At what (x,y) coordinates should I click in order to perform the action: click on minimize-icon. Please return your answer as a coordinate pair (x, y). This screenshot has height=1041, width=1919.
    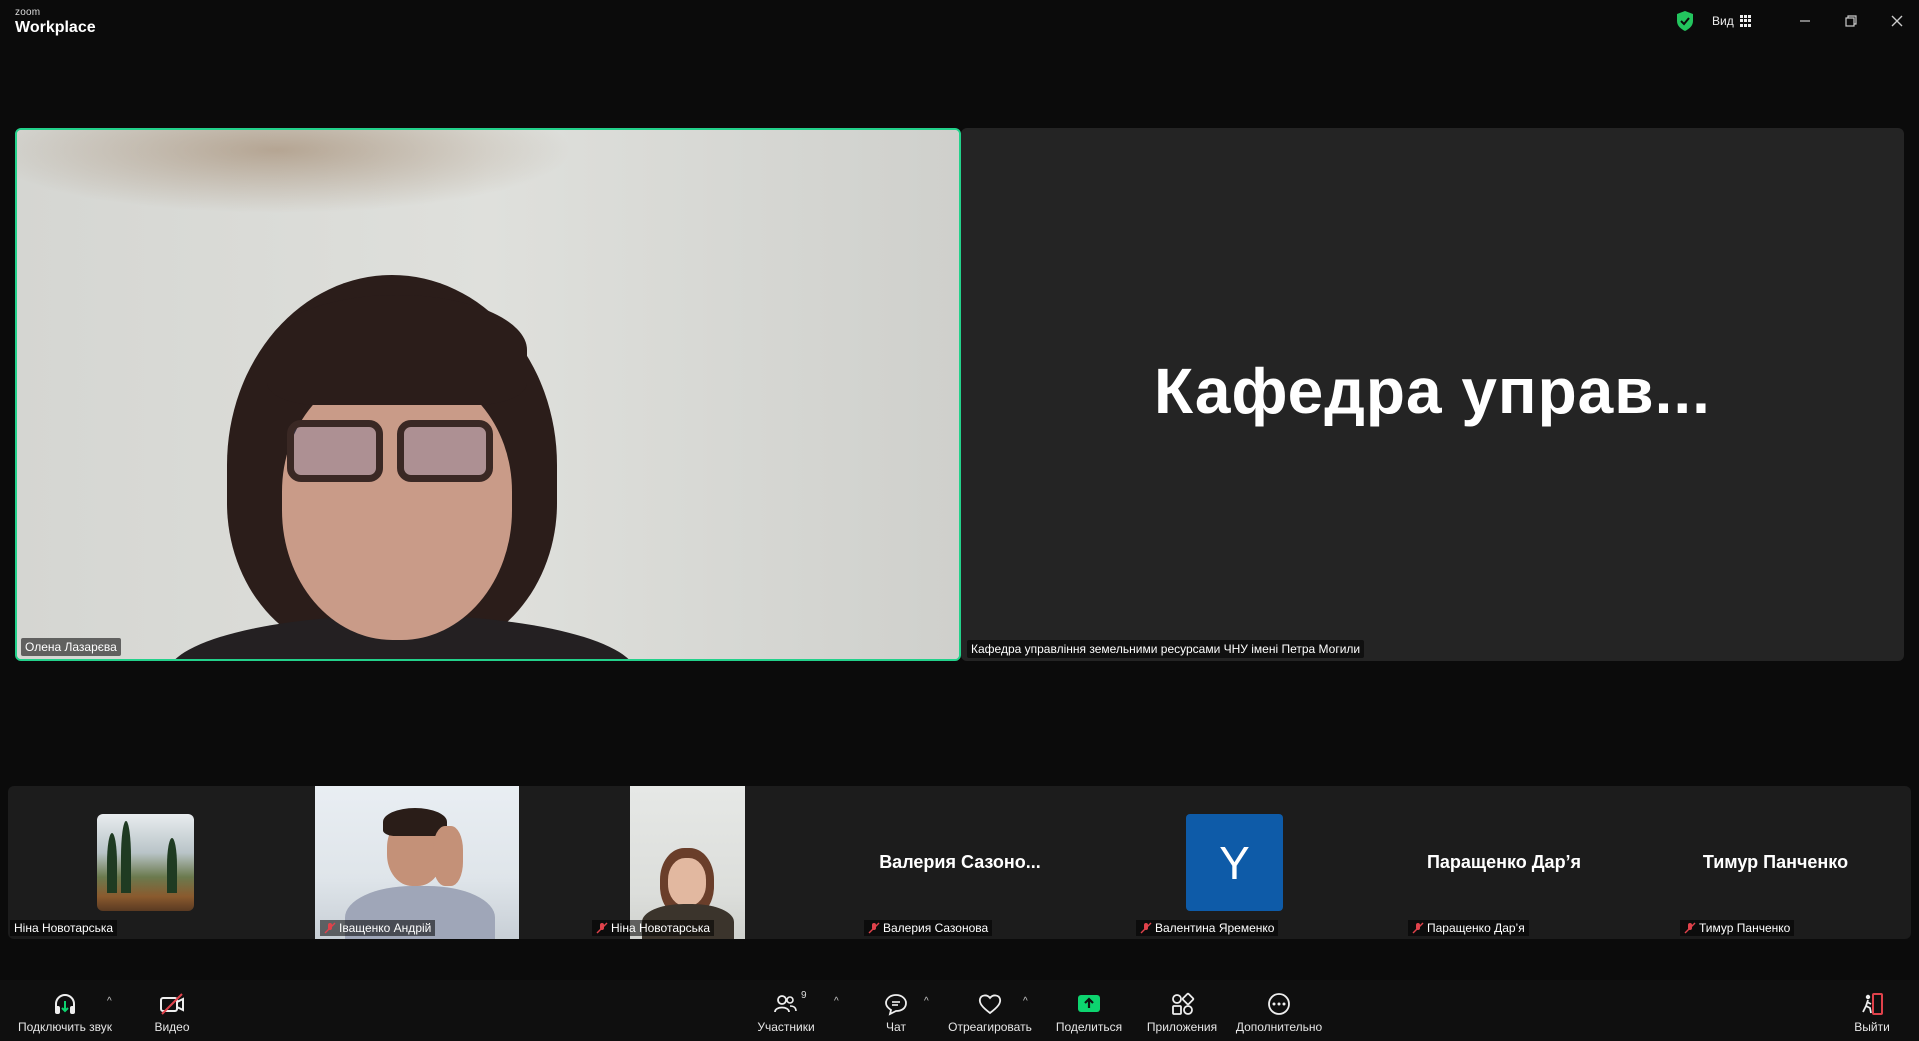
    Looking at the image, I should click on (1805, 21).